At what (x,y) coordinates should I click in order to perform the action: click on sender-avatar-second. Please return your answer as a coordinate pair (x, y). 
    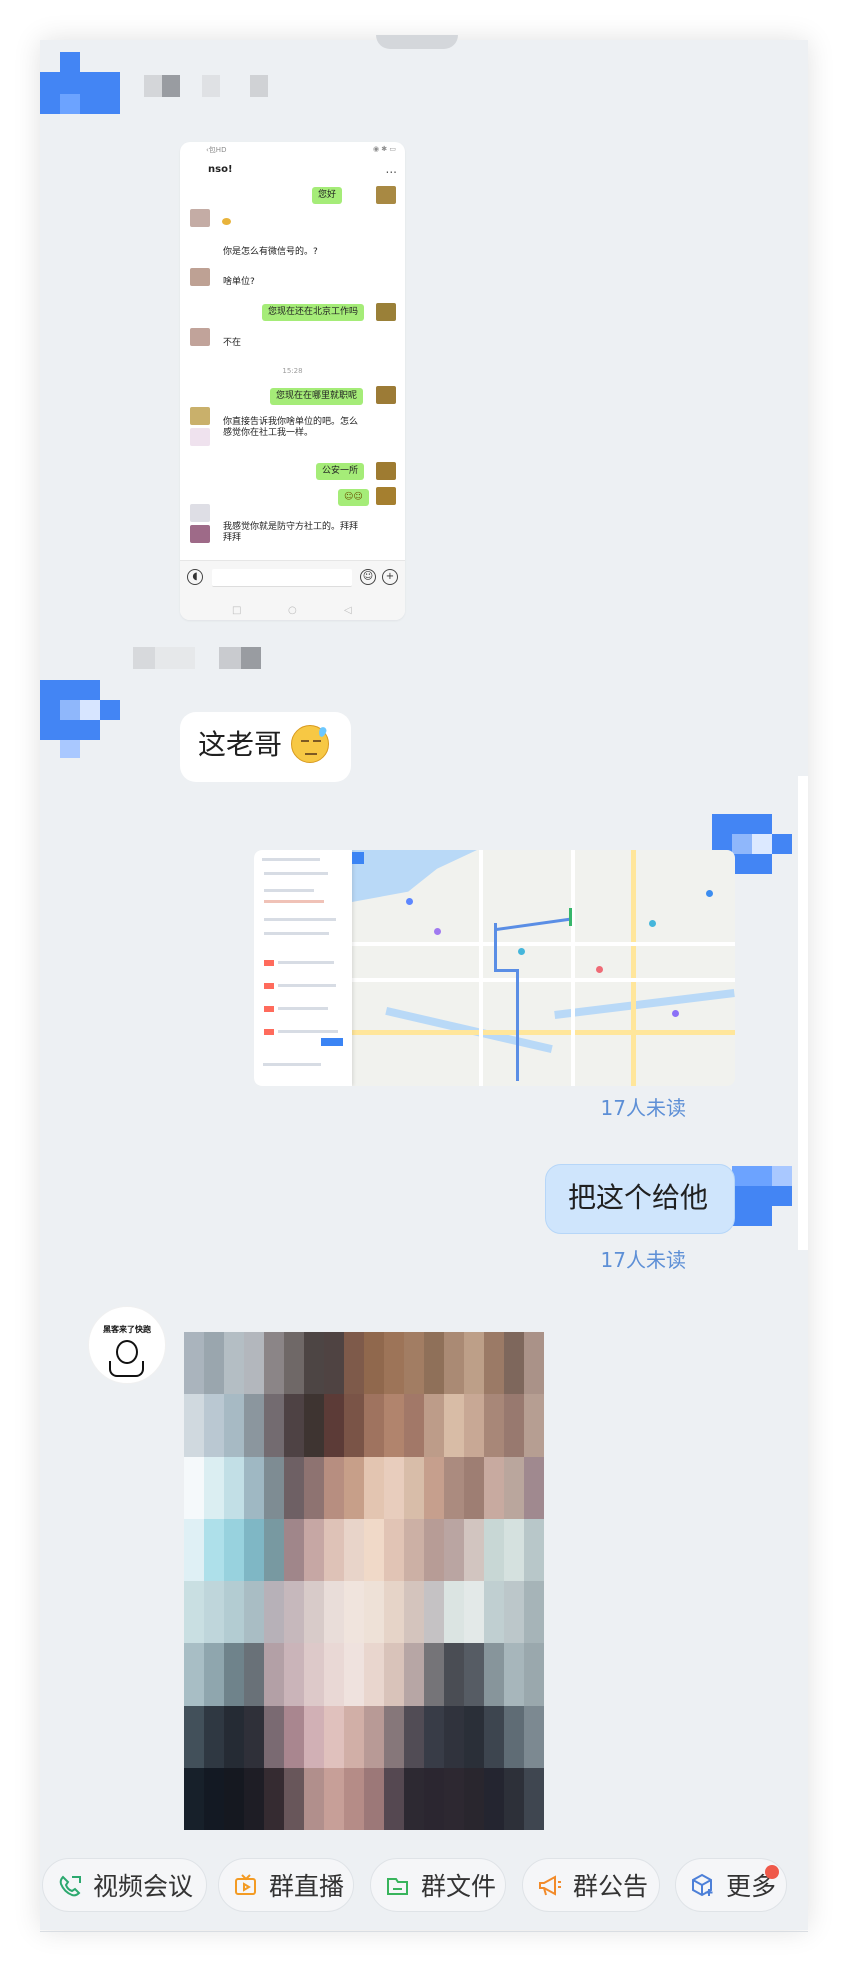
    Looking at the image, I should click on (85, 719).